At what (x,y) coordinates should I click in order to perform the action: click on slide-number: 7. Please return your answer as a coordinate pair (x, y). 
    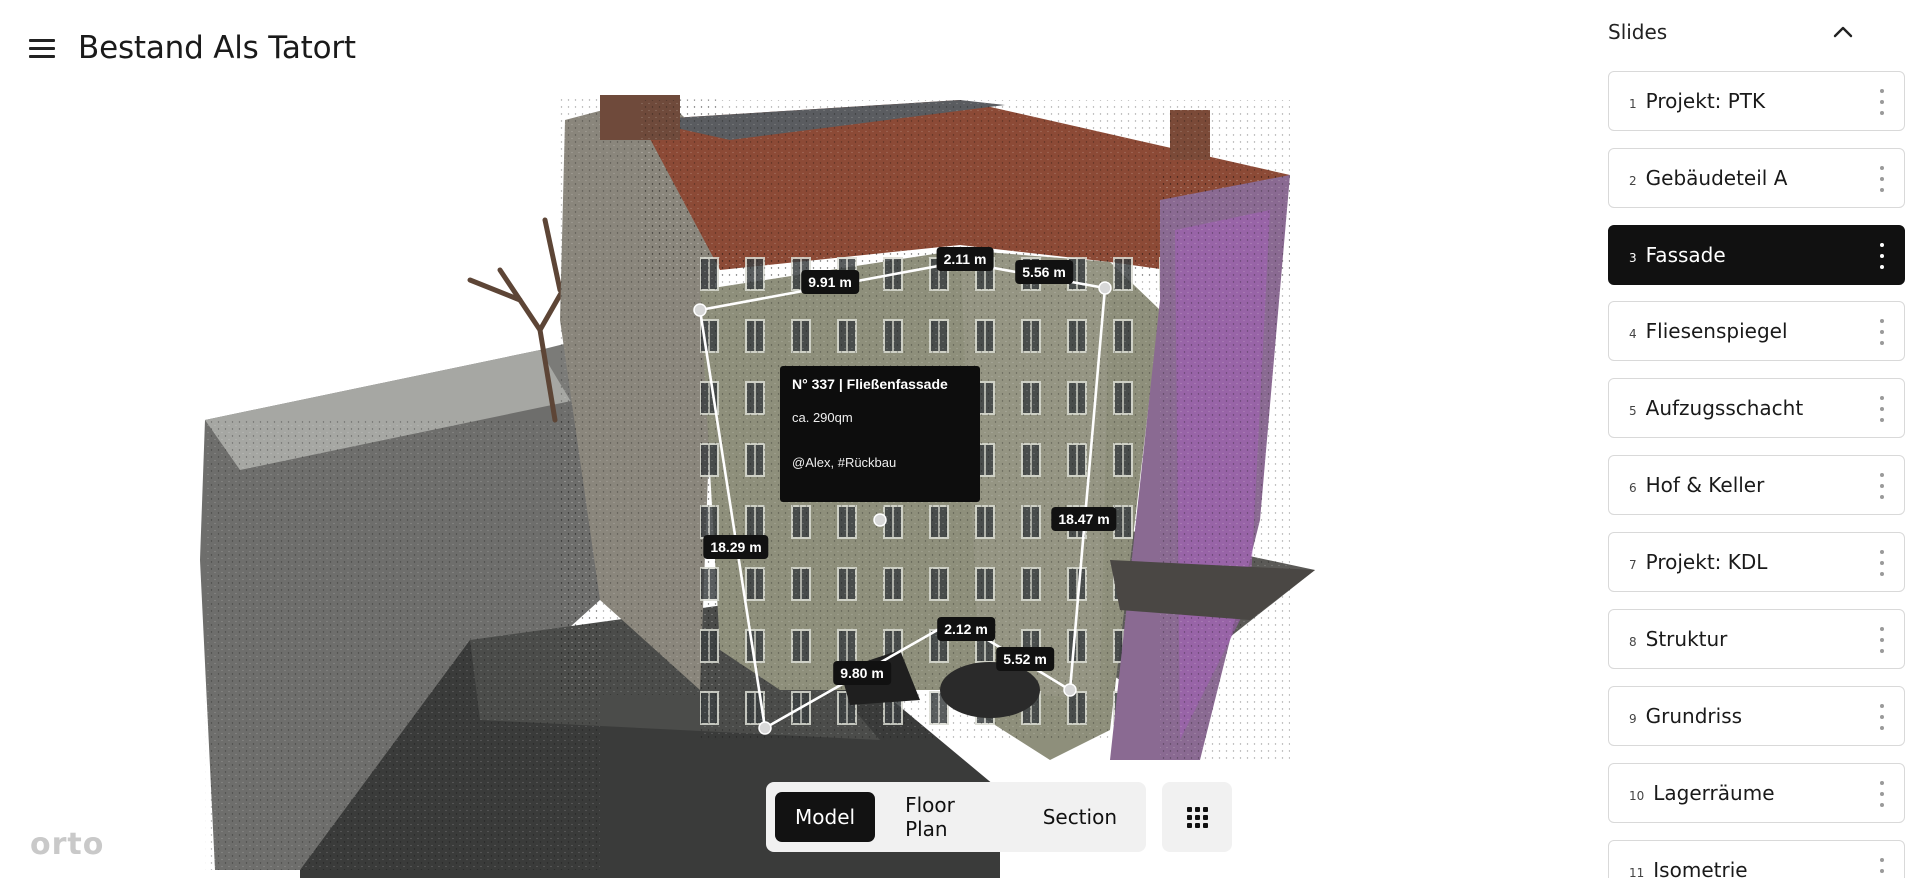
    Looking at the image, I should click on (1633, 565).